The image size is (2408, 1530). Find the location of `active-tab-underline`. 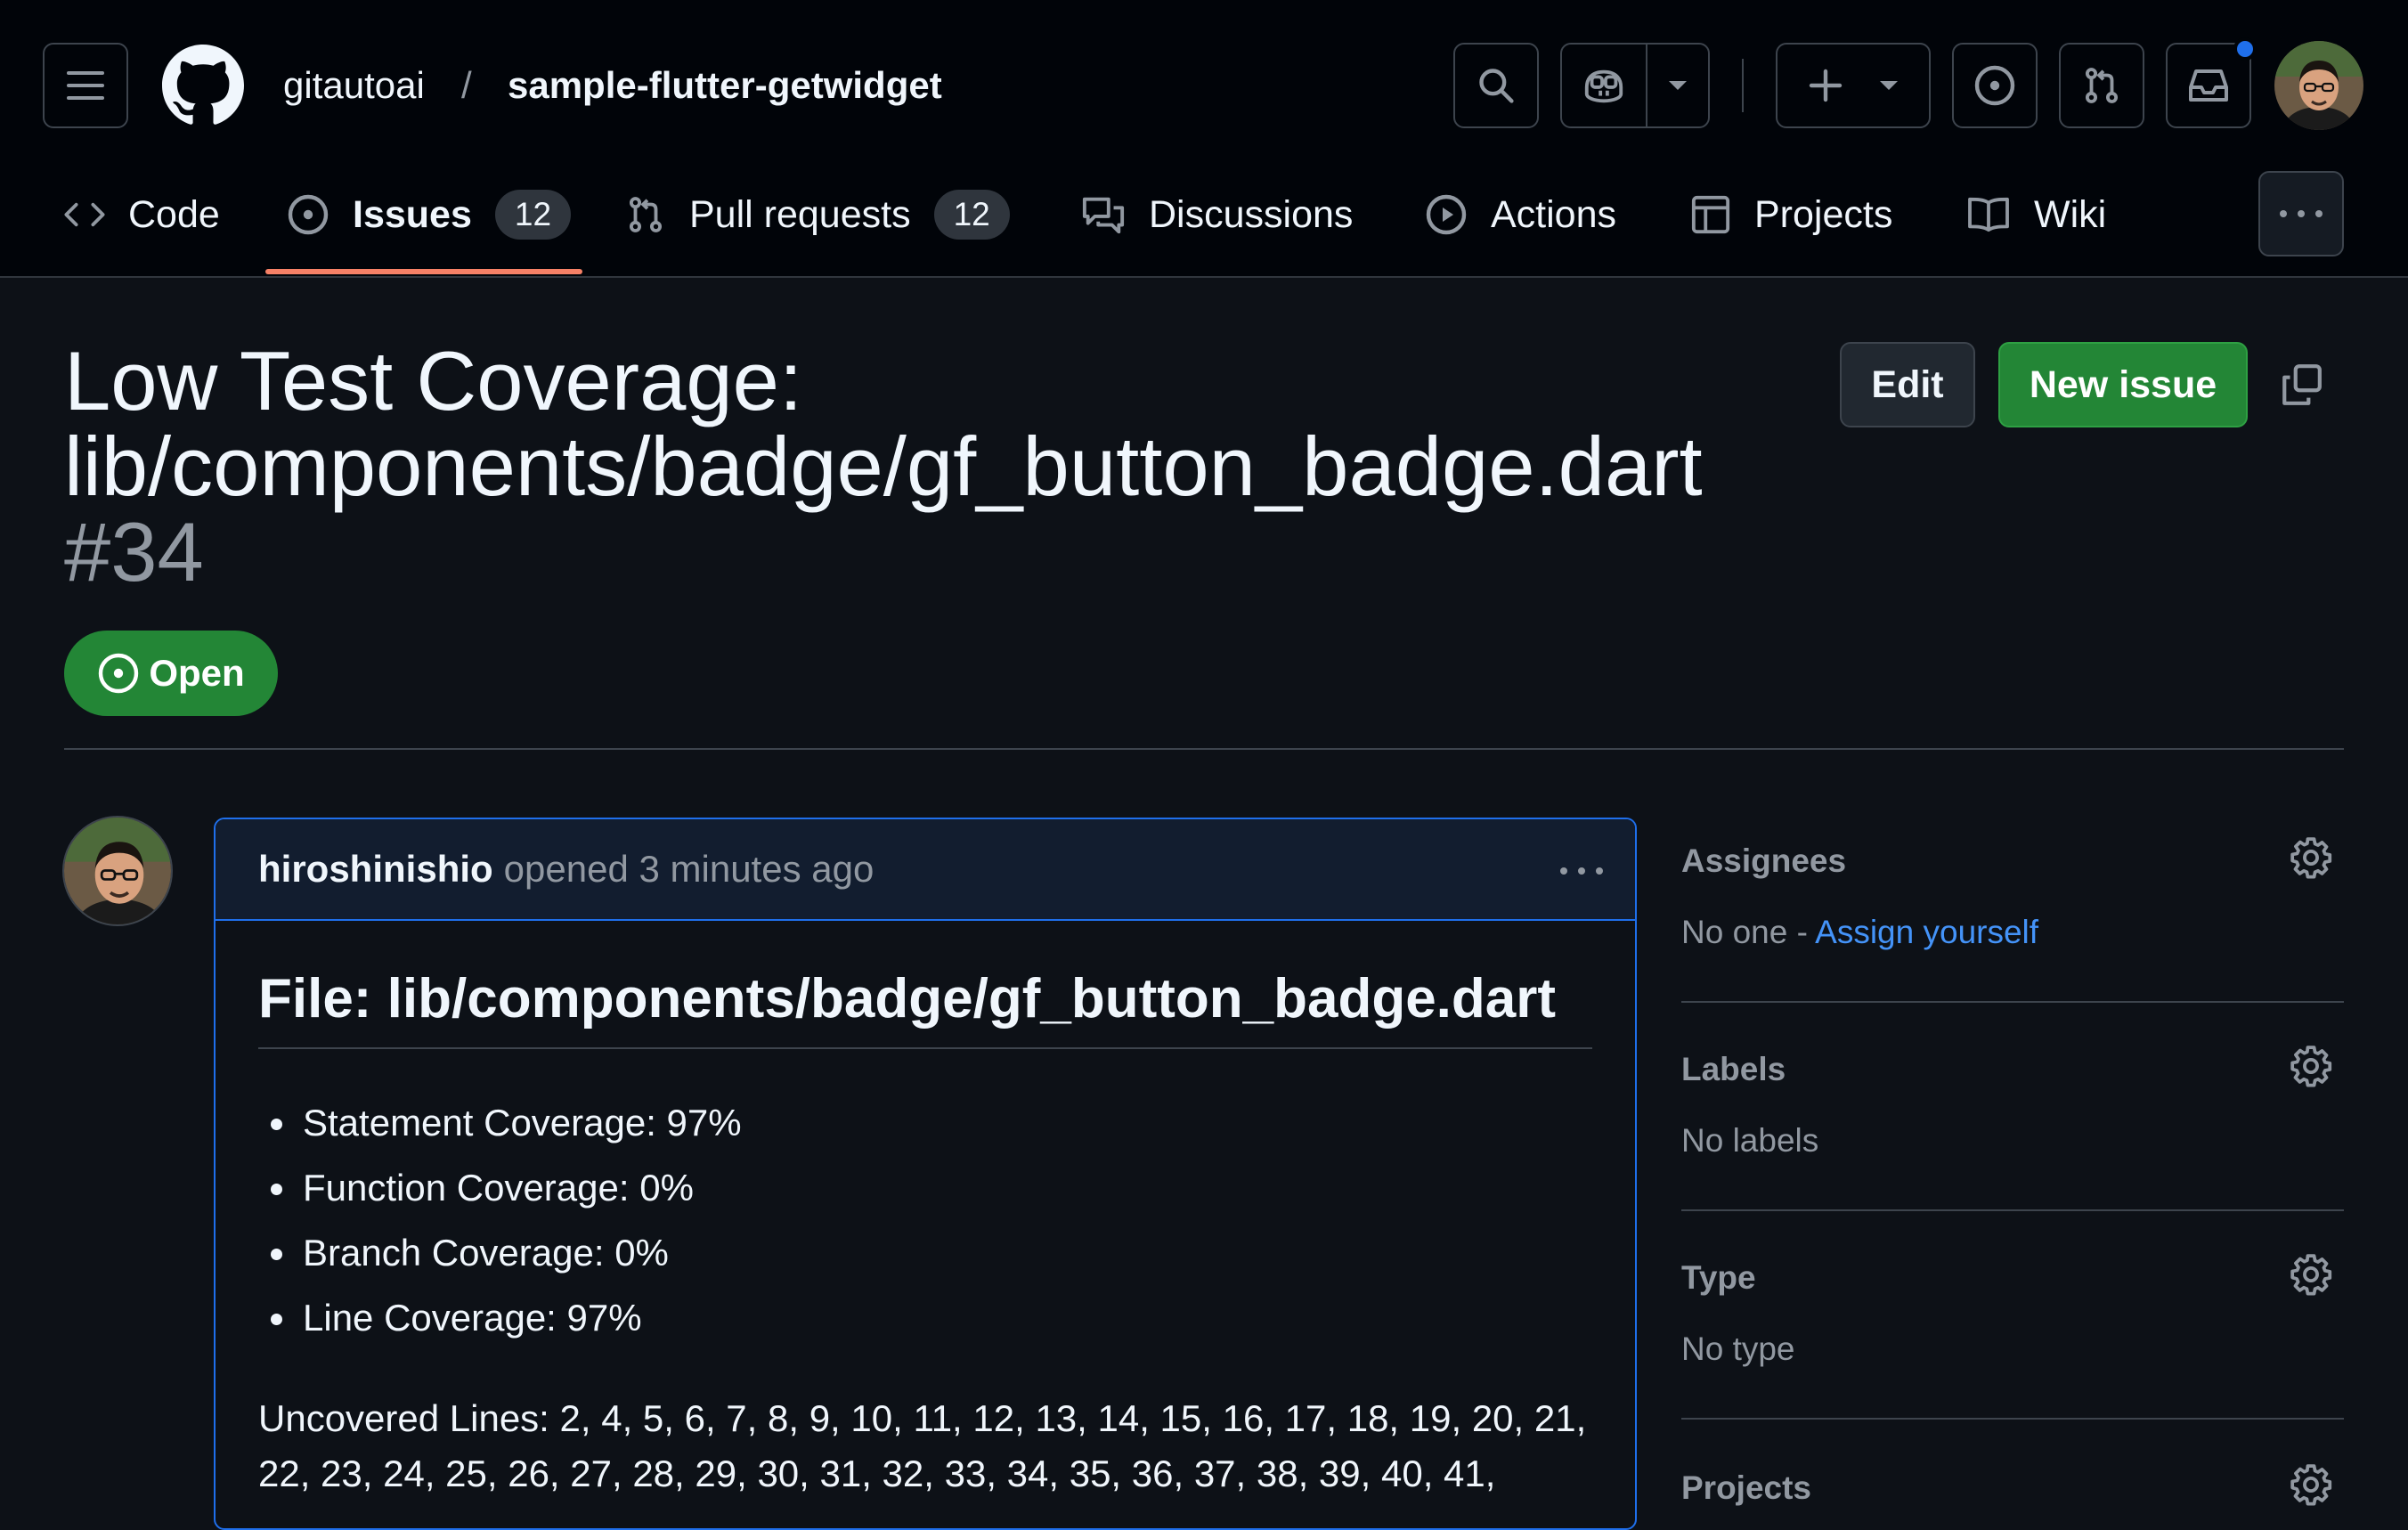

active-tab-underline is located at coordinates (423, 271).